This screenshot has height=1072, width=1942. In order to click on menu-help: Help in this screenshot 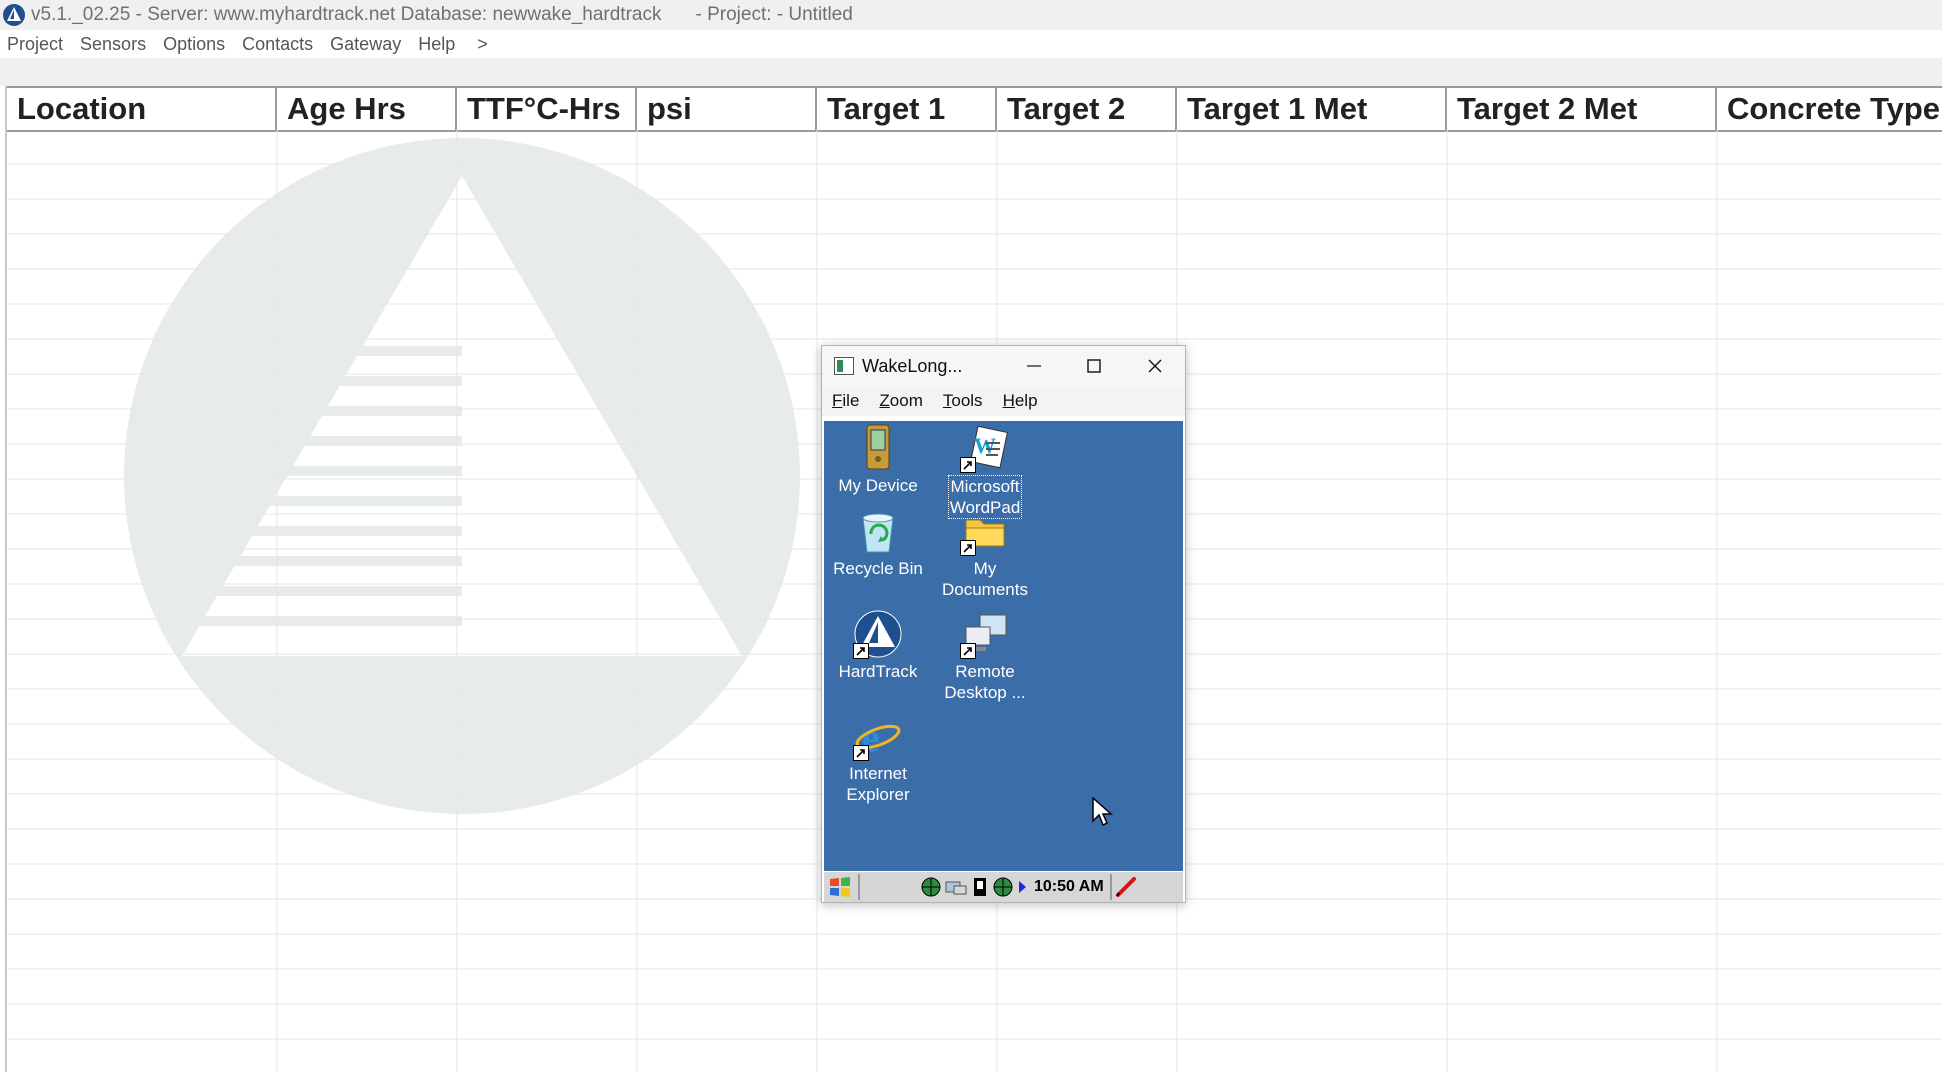, I will do `click(438, 44)`.